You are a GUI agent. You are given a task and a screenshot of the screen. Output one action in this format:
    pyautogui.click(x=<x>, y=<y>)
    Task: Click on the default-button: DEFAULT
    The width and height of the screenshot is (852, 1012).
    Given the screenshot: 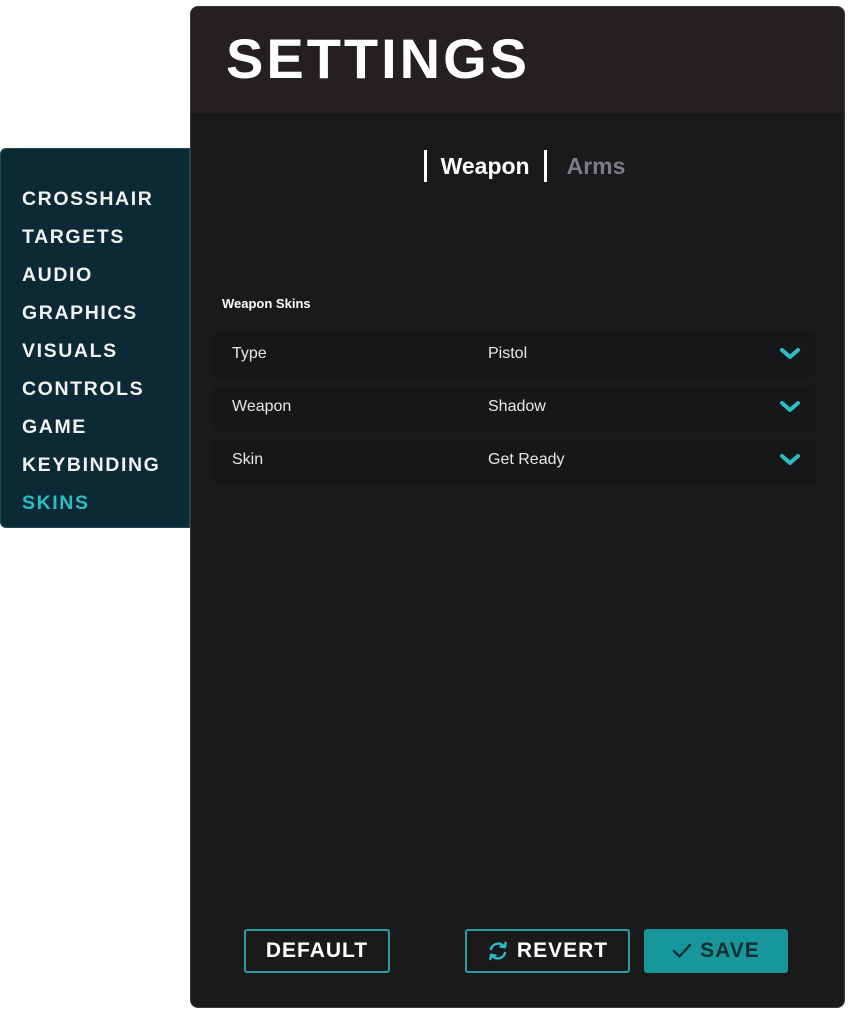 What is the action you would take?
    pyautogui.click(x=317, y=951)
    